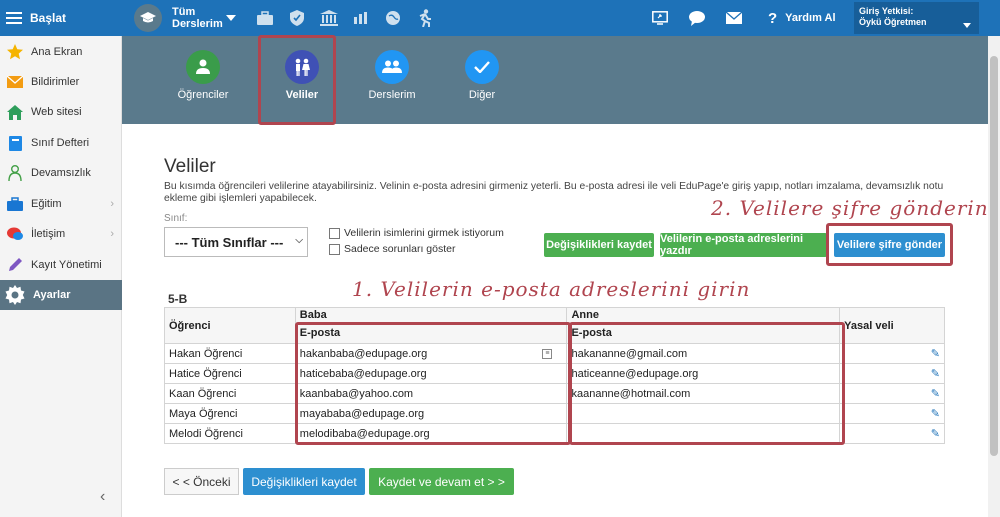 The image size is (1000, 517). What do you see at coordinates (236, 242) in the screenshot?
I see `class-select: --- Tüm Sınıflar --- ⌵` at bounding box center [236, 242].